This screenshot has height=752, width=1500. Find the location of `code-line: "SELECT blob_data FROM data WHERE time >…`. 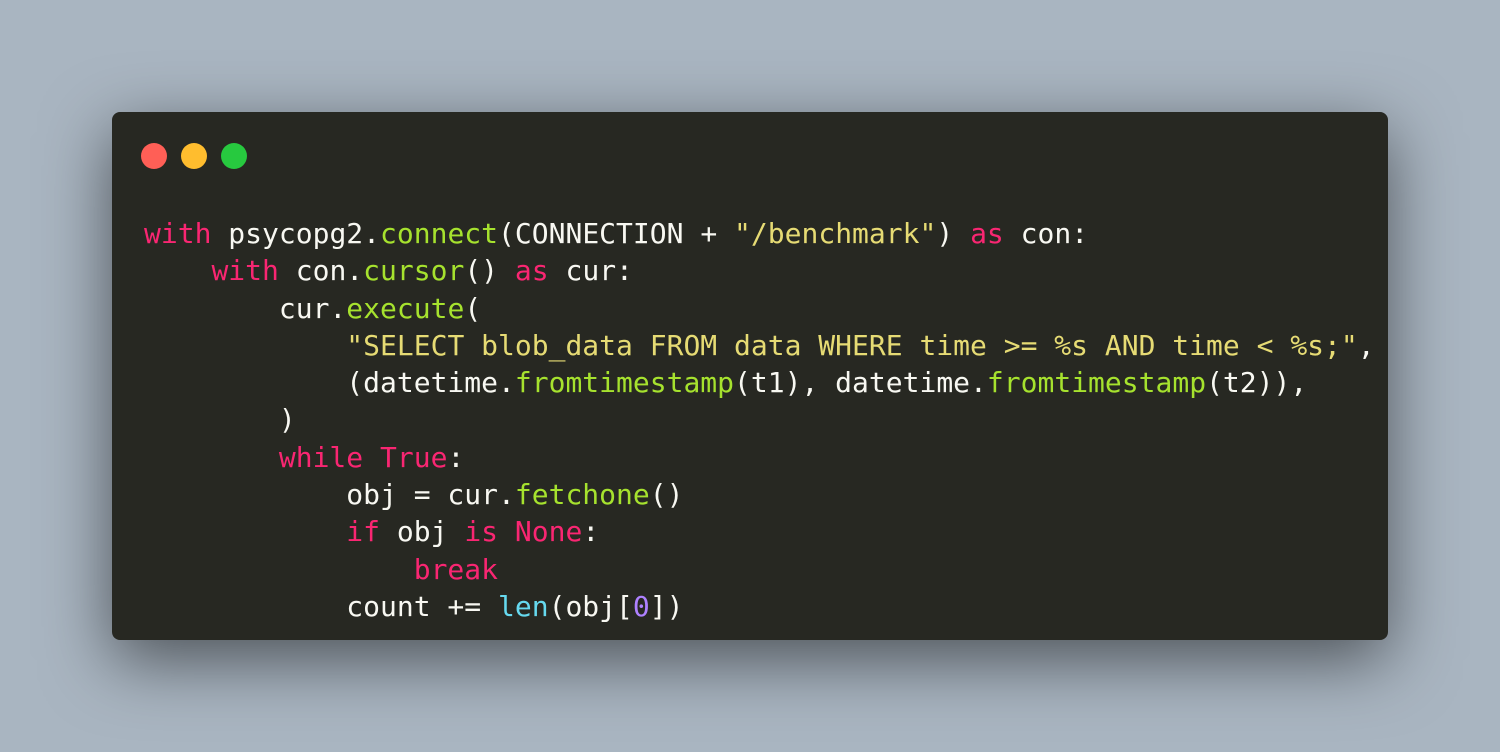

code-line: "SELECT blob_data FROM data WHERE time >… is located at coordinates (759, 345).